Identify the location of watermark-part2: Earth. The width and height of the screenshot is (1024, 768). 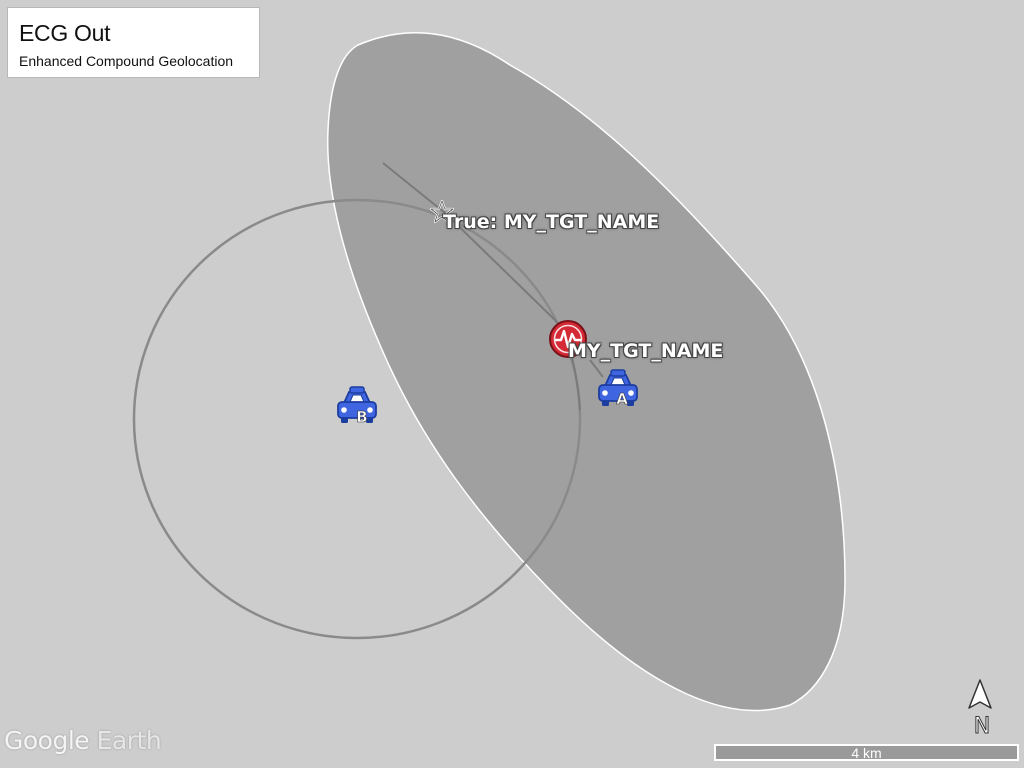
(125, 740).